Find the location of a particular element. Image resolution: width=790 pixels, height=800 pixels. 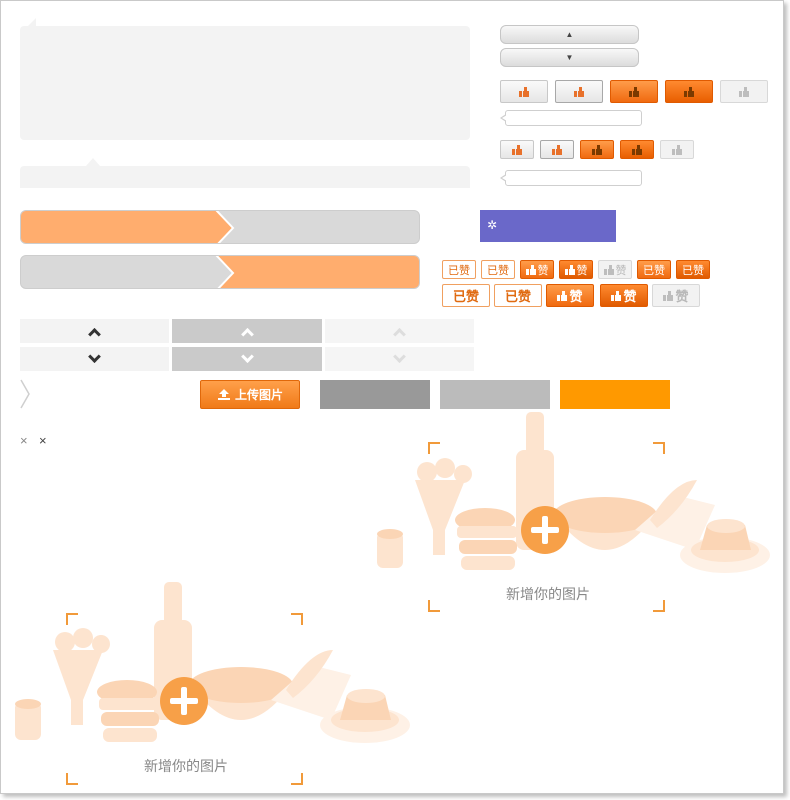

like-button-pressed is located at coordinates (689, 91).